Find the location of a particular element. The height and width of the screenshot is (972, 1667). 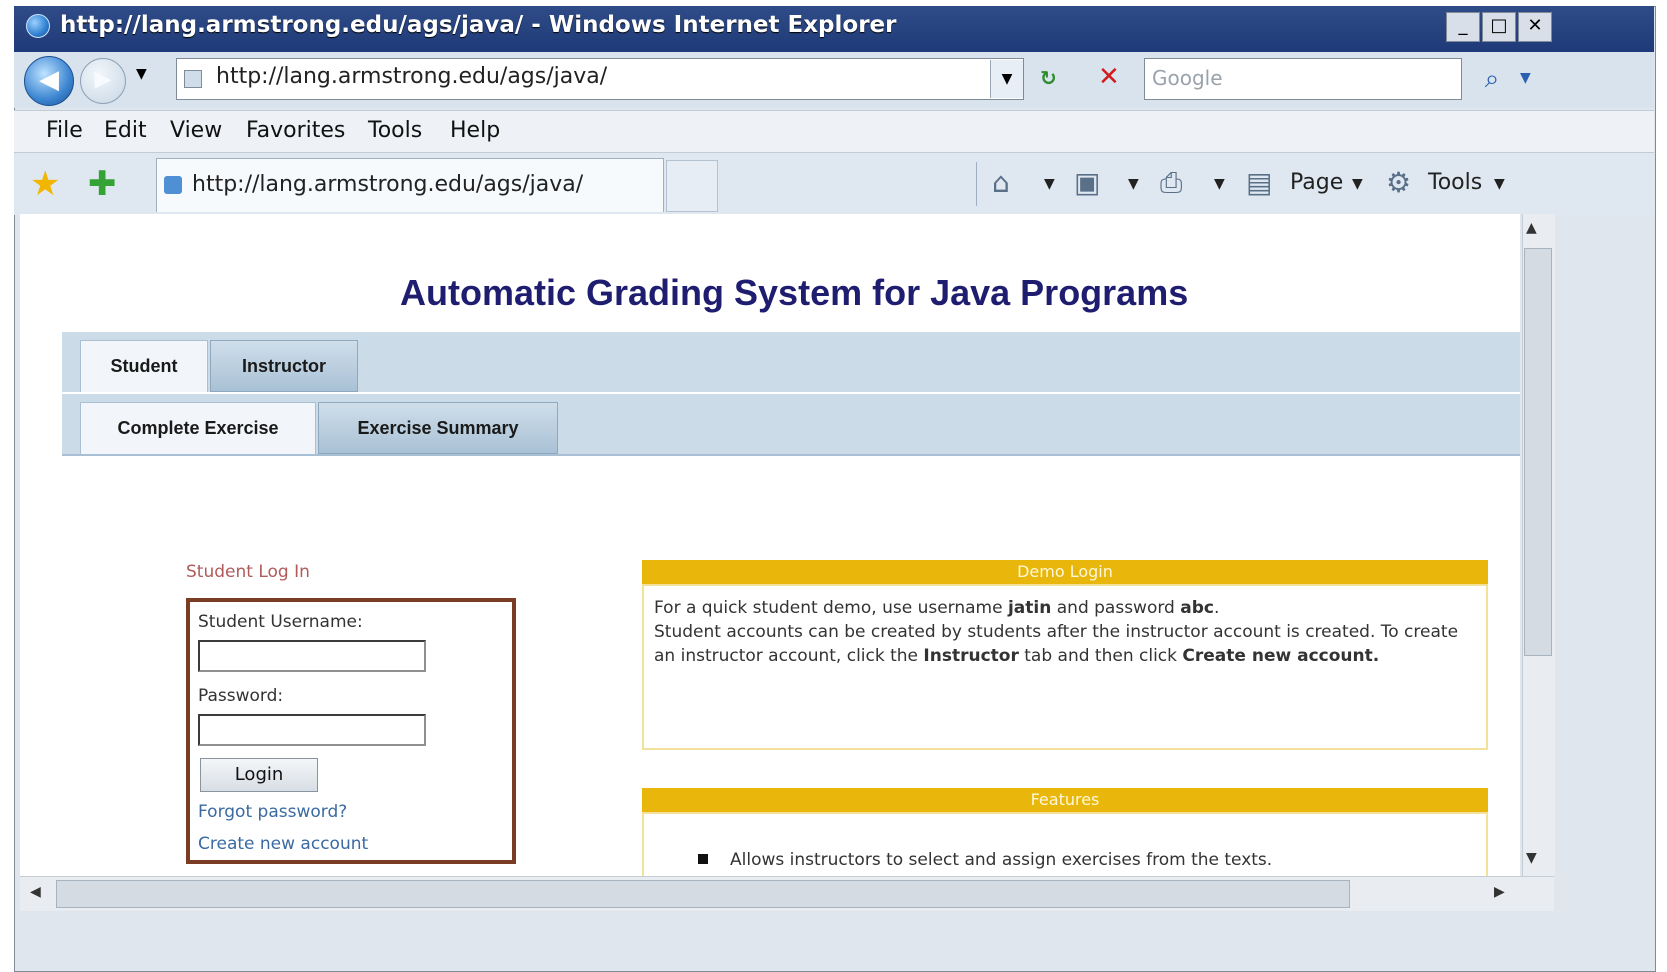

scroll-up-icon: ▲ is located at coordinates (1531, 228).